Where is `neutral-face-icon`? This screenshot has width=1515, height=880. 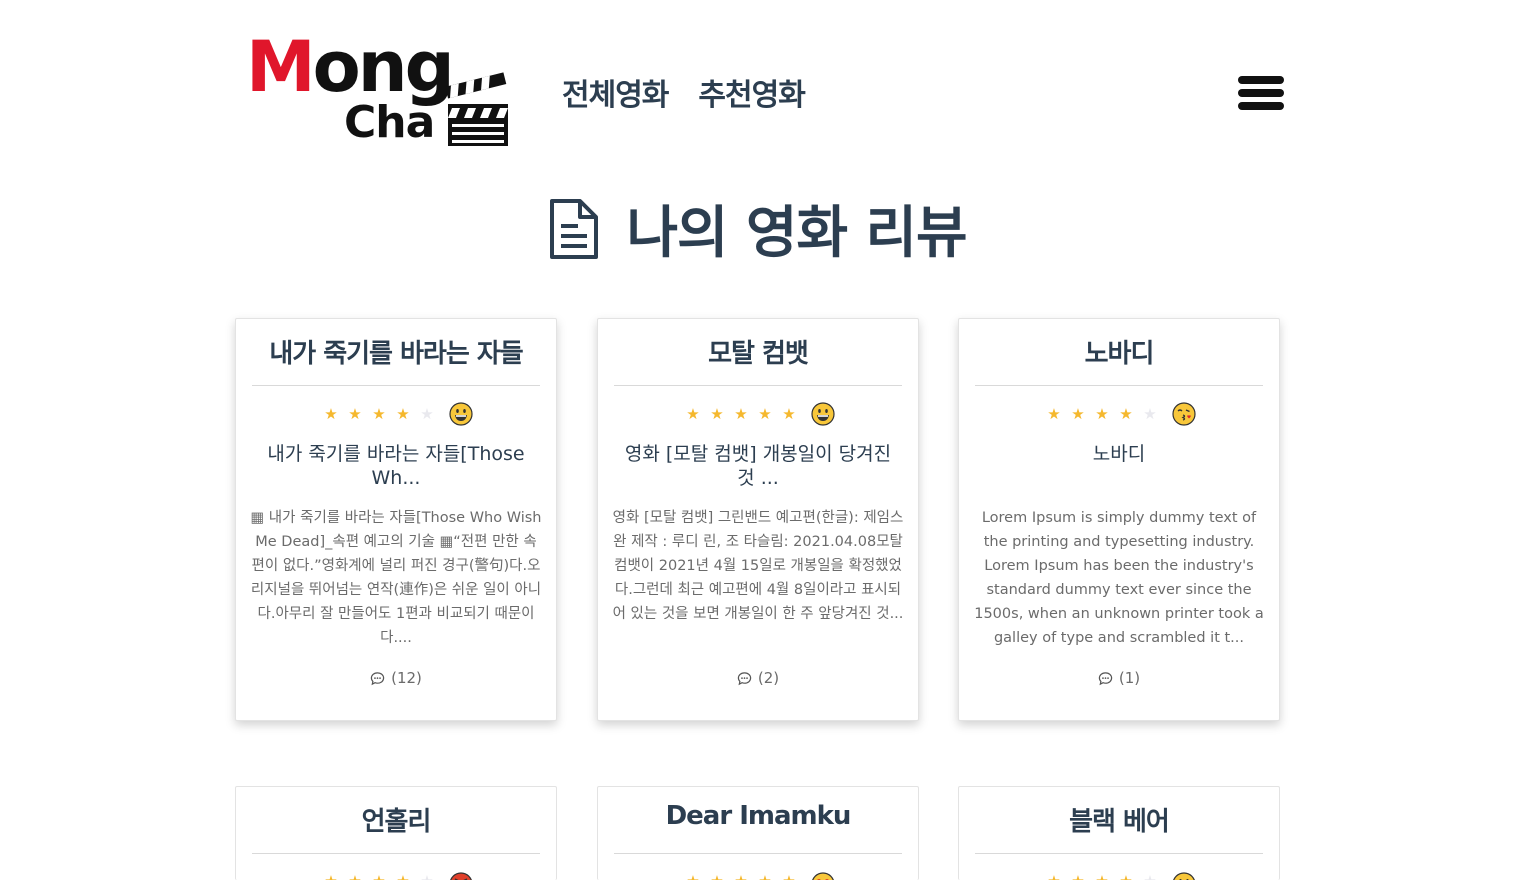
neutral-face-icon is located at coordinates (1184, 876).